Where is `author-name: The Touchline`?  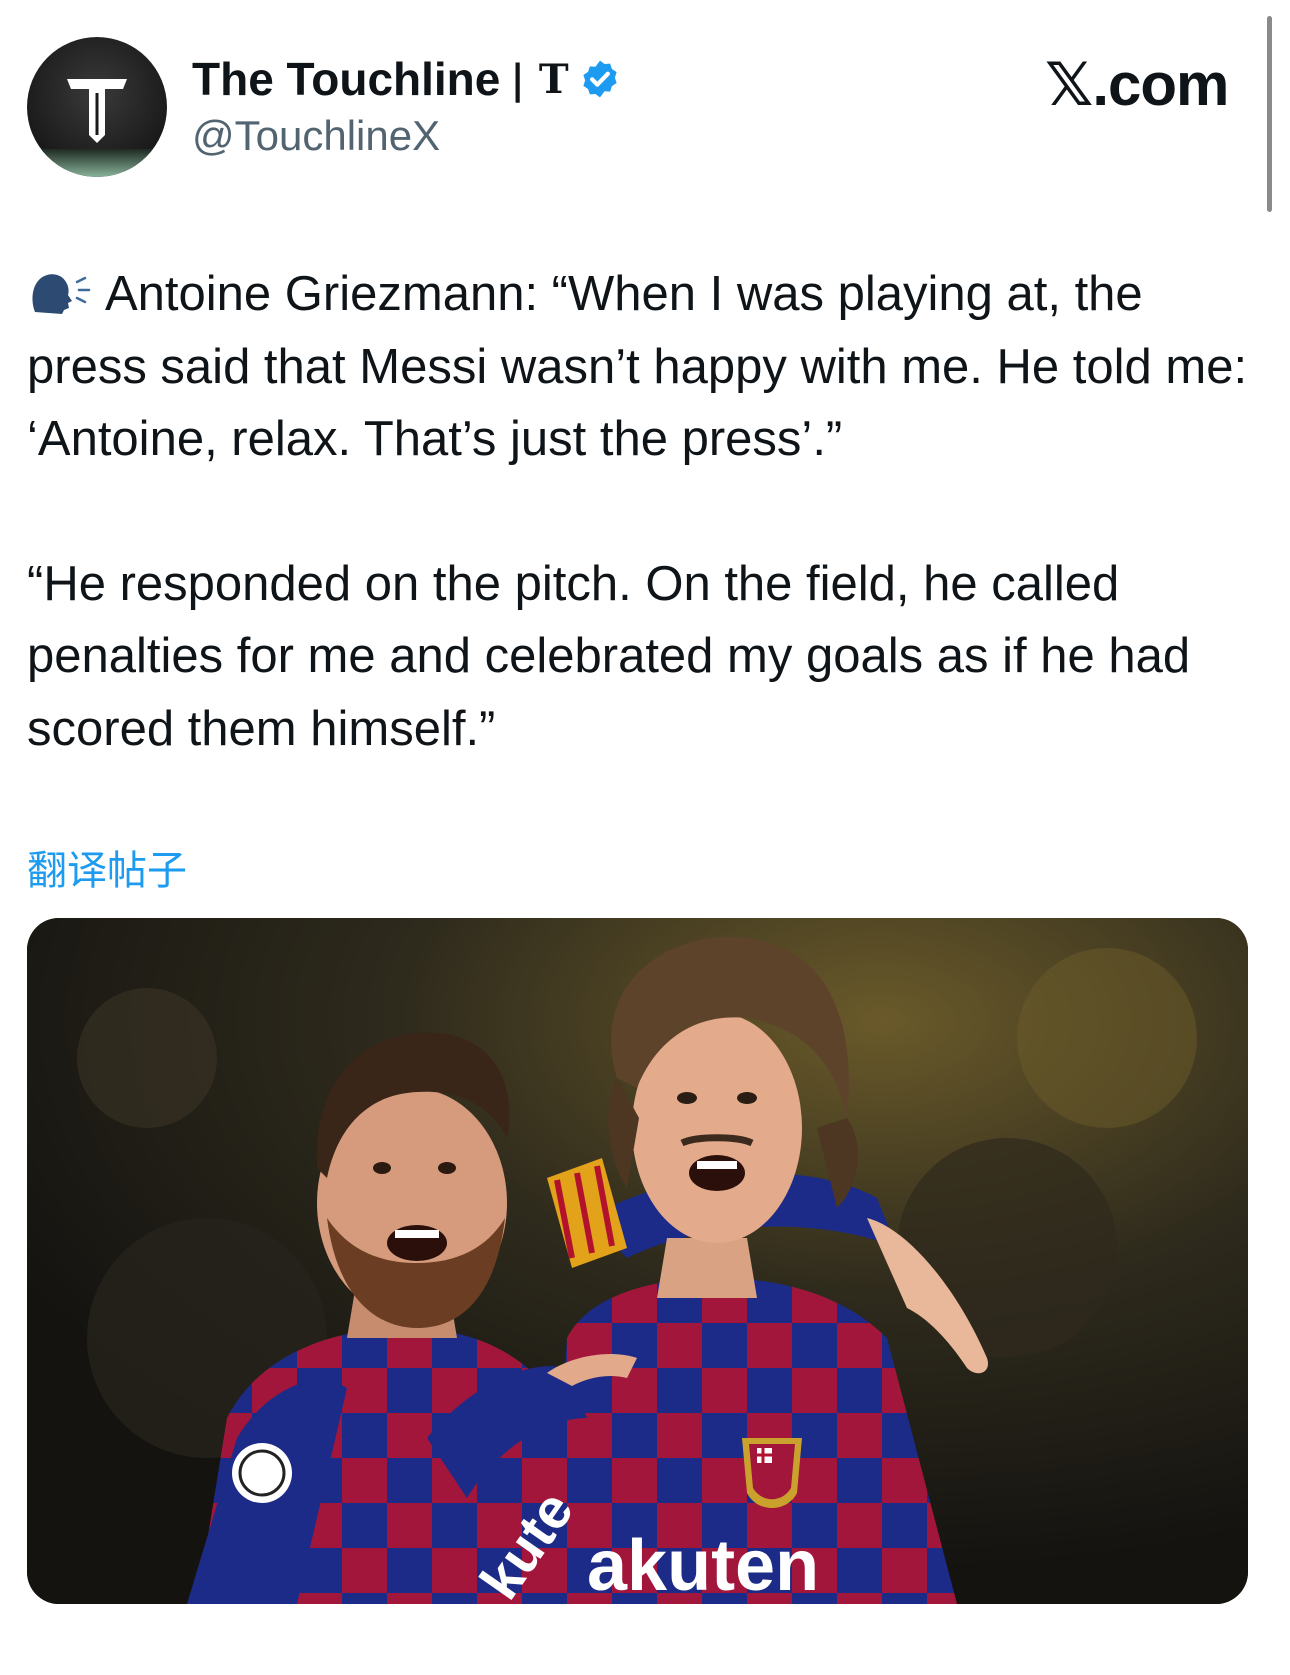 author-name: The Touchline is located at coordinates (346, 79).